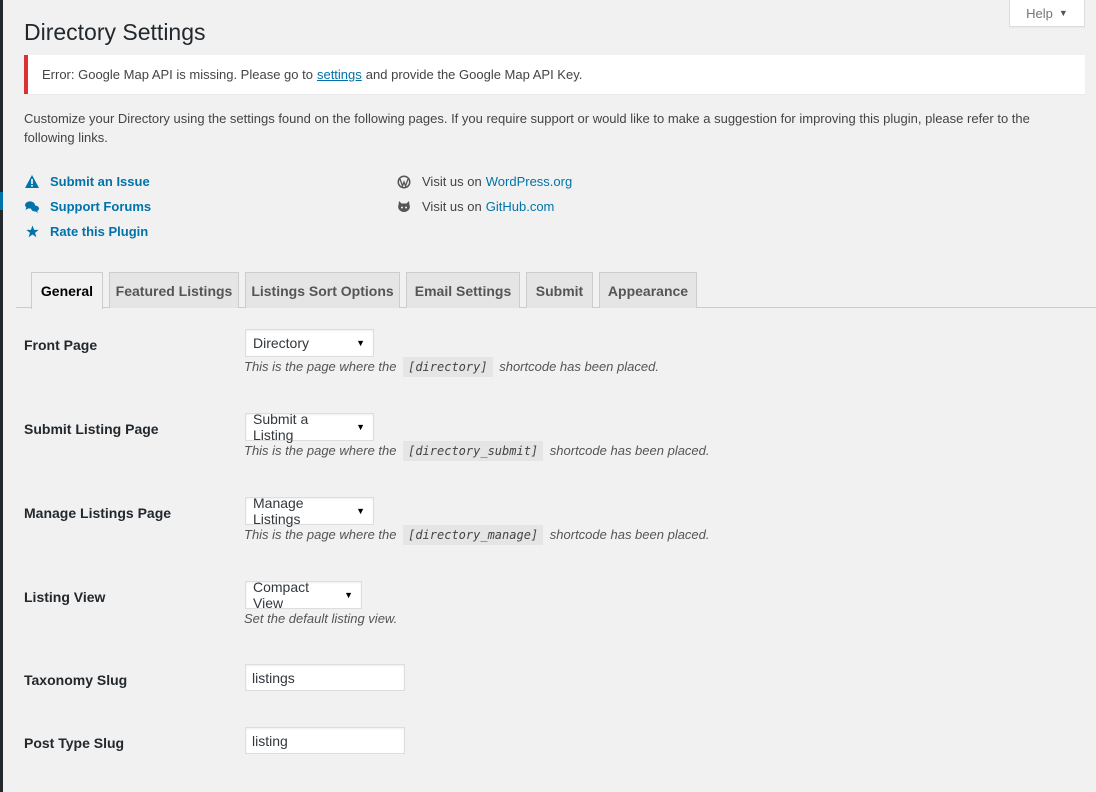 The image size is (1096, 792). I want to click on admin-sidebar-edge, so click(1, 396).